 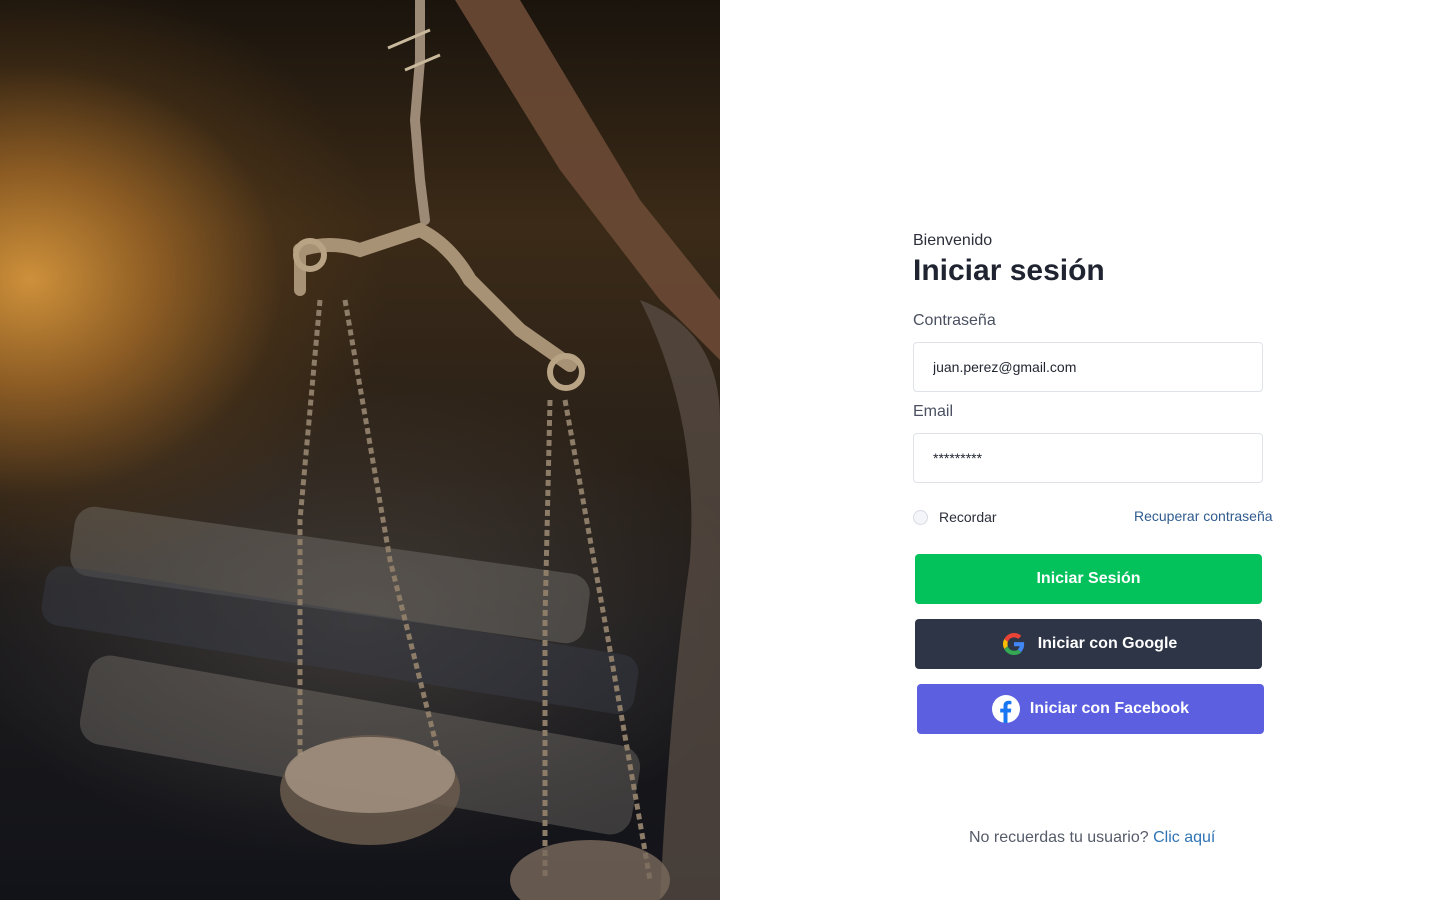 I want to click on email-label: Email, so click(x=933, y=411).